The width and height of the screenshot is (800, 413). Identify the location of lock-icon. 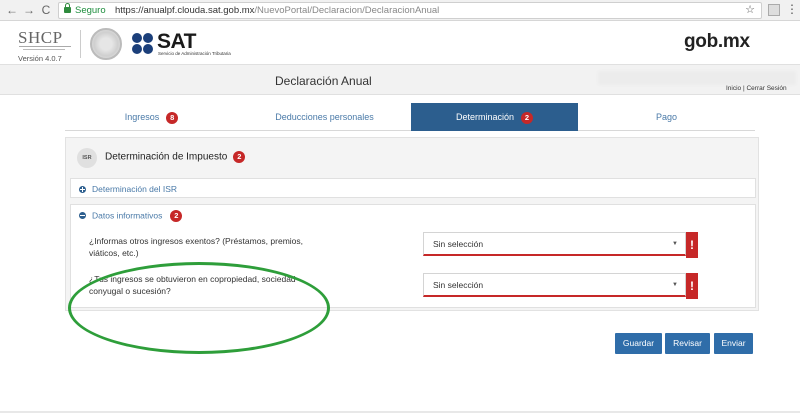
(67, 8).